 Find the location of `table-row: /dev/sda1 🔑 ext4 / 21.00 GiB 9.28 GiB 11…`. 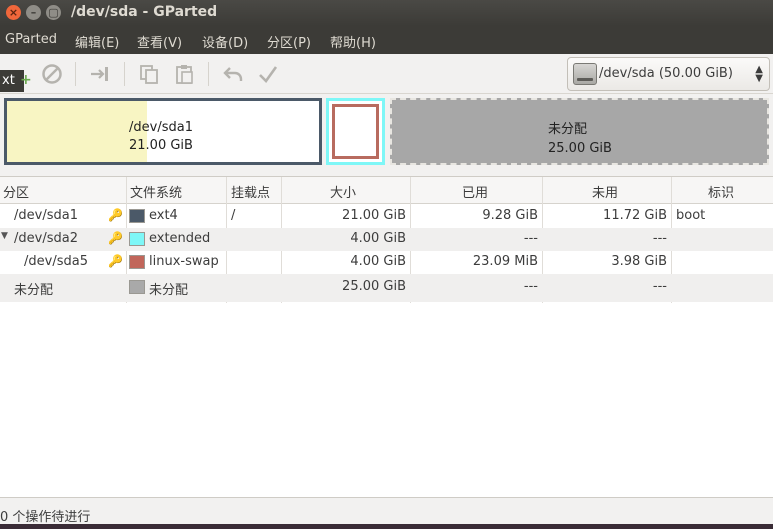

table-row: /dev/sda1 🔑 ext4 / 21.00 GiB 9.28 GiB 11… is located at coordinates (386, 216).